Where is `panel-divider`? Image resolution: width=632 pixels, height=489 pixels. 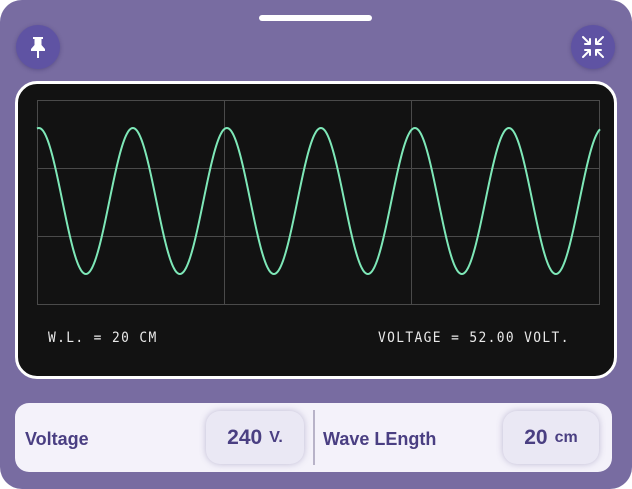 panel-divider is located at coordinates (314, 437).